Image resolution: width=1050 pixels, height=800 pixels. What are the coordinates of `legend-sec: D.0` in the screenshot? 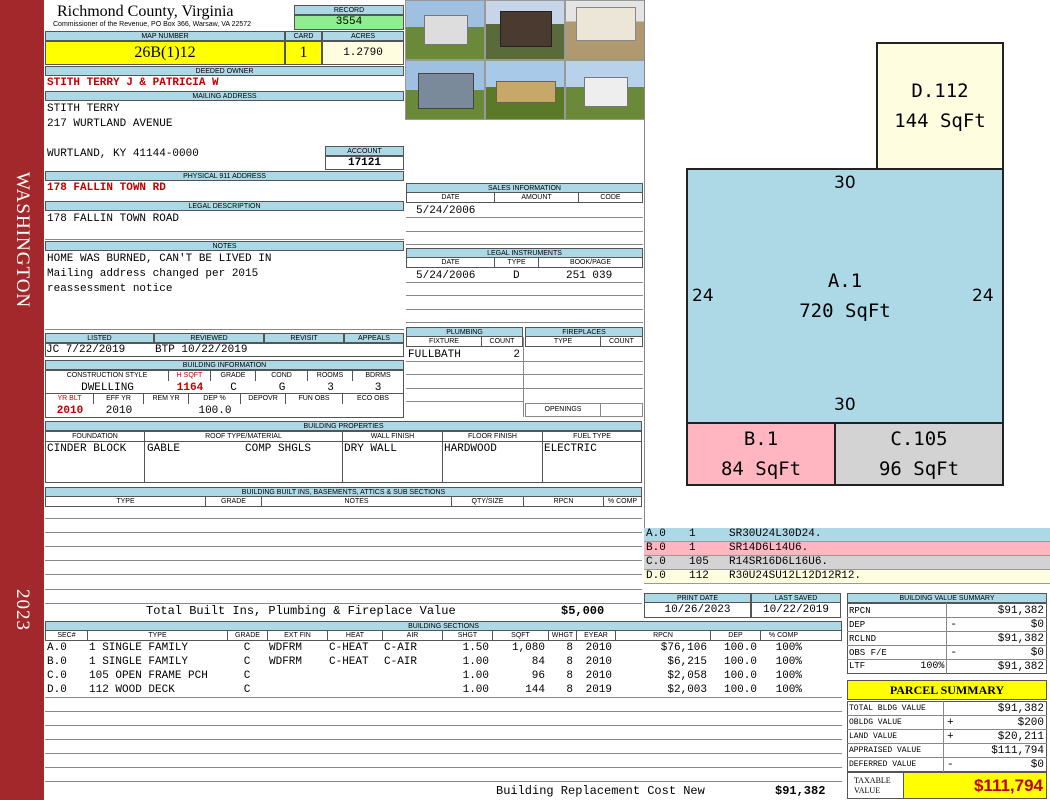 It's located at (656, 576).